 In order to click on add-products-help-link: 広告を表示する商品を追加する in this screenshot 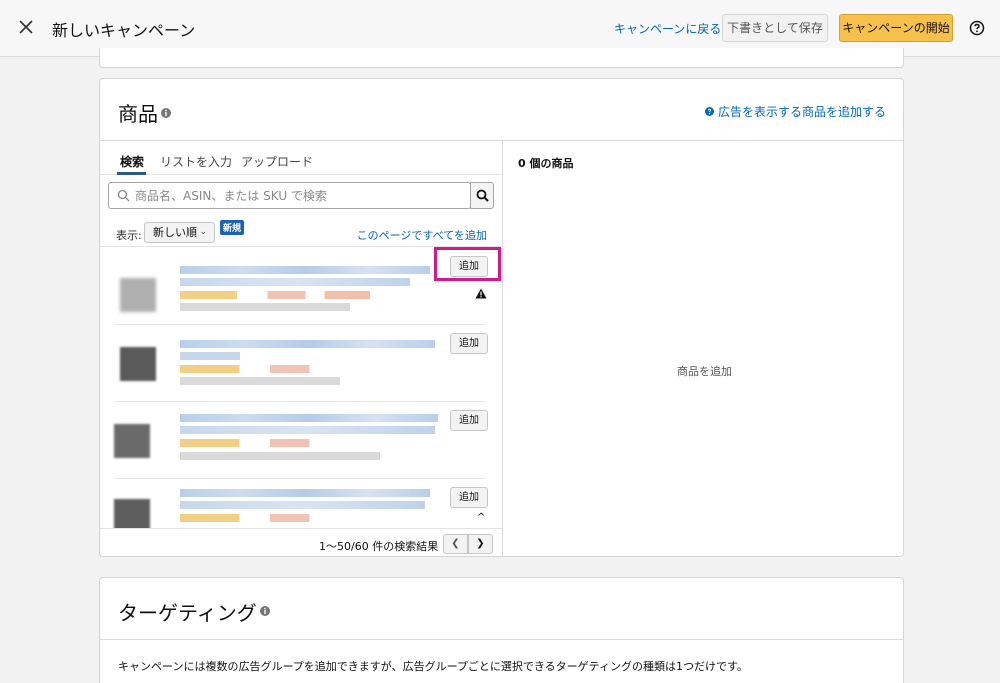, I will do `click(795, 111)`.